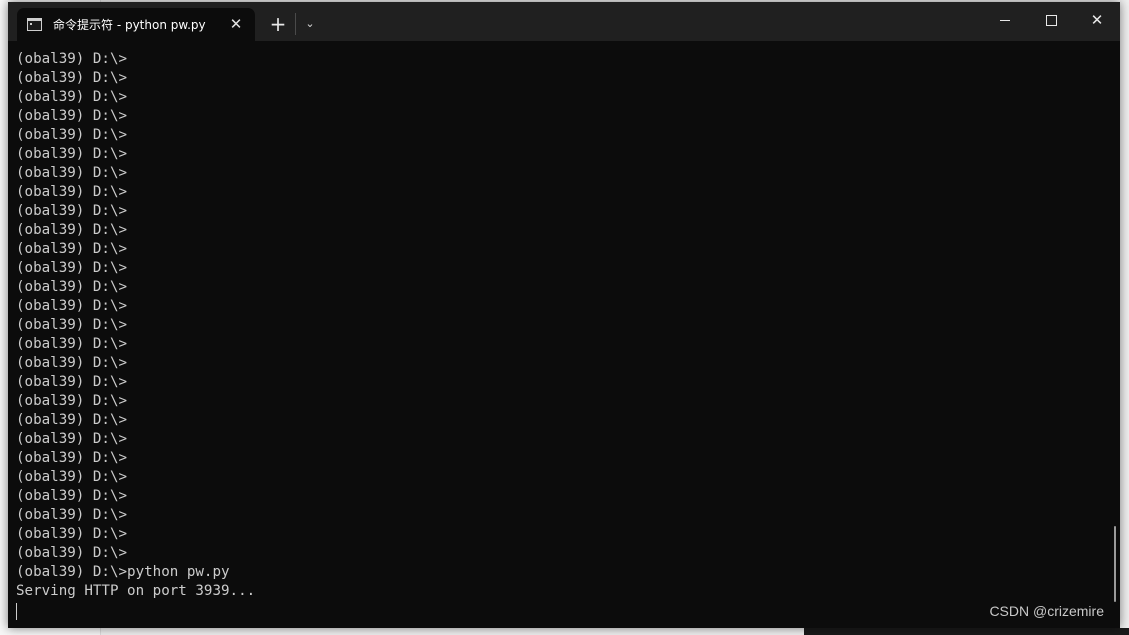 Image resolution: width=1129 pixels, height=635 pixels. What do you see at coordinates (295, 24) in the screenshot?
I see `tab-separator` at bounding box center [295, 24].